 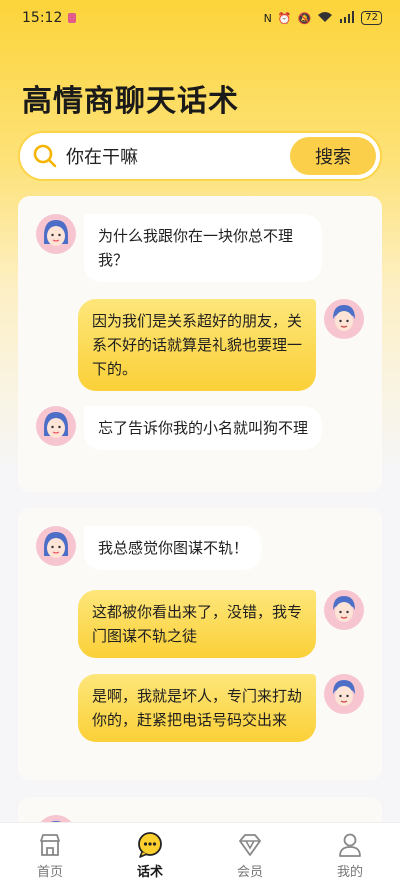 What do you see at coordinates (150, 845) in the screenshot?
I see `chat-icon` at bounding box center [150, 845].